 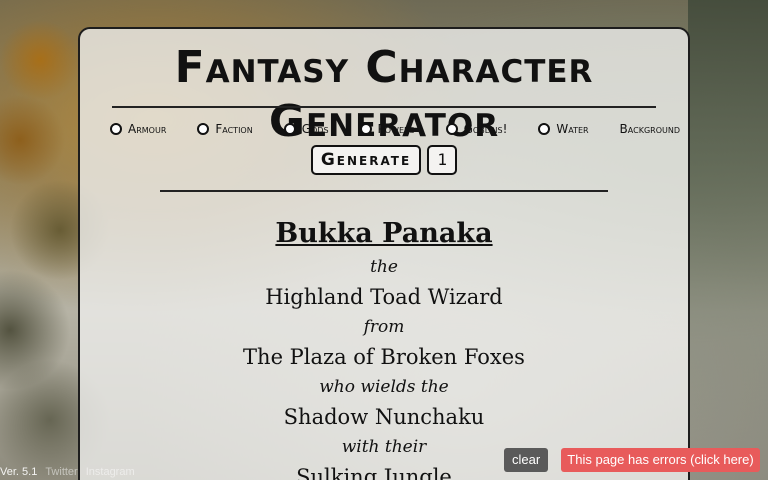 What do you see at coordinates (110, 473) in the screenshot?
I see `instagram-link: Instagram` at bounding box center [110, 473].